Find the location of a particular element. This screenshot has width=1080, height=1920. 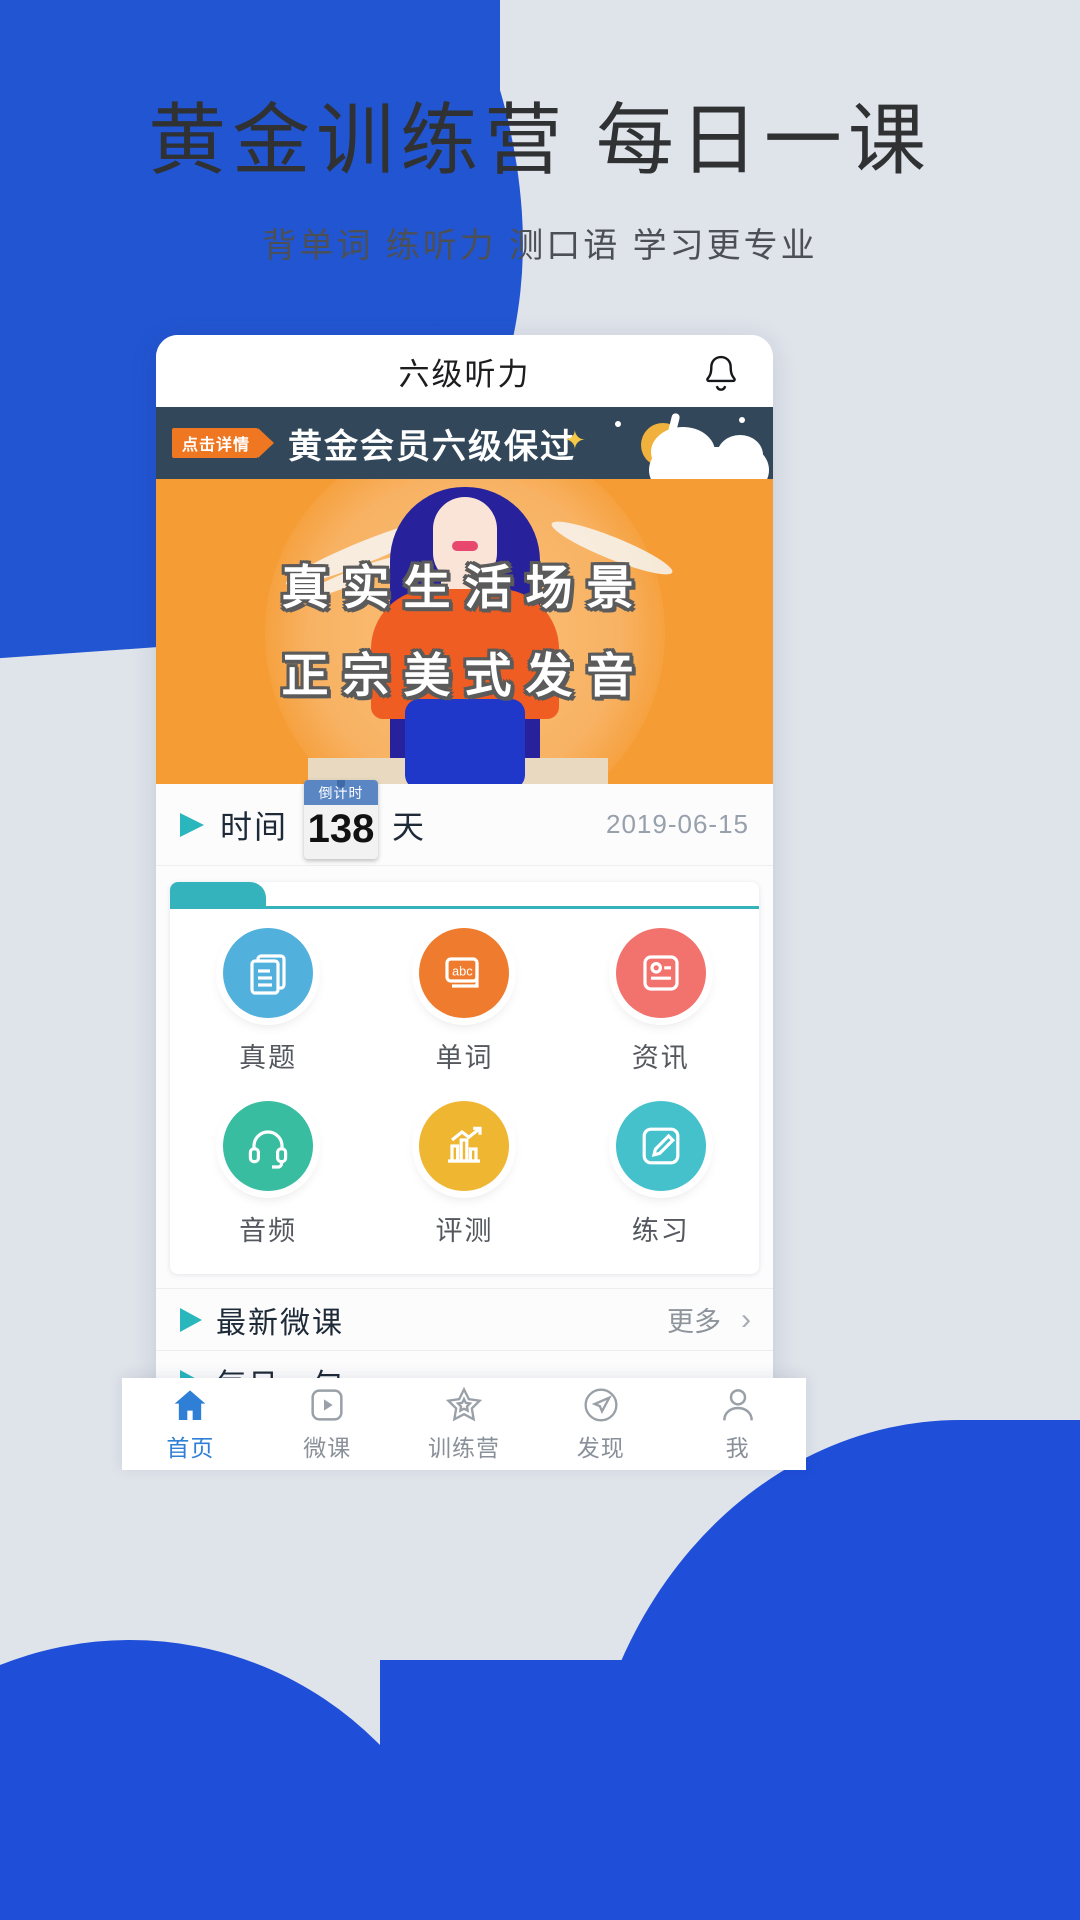

svg-text: abc is located at coordinates (462, 970).